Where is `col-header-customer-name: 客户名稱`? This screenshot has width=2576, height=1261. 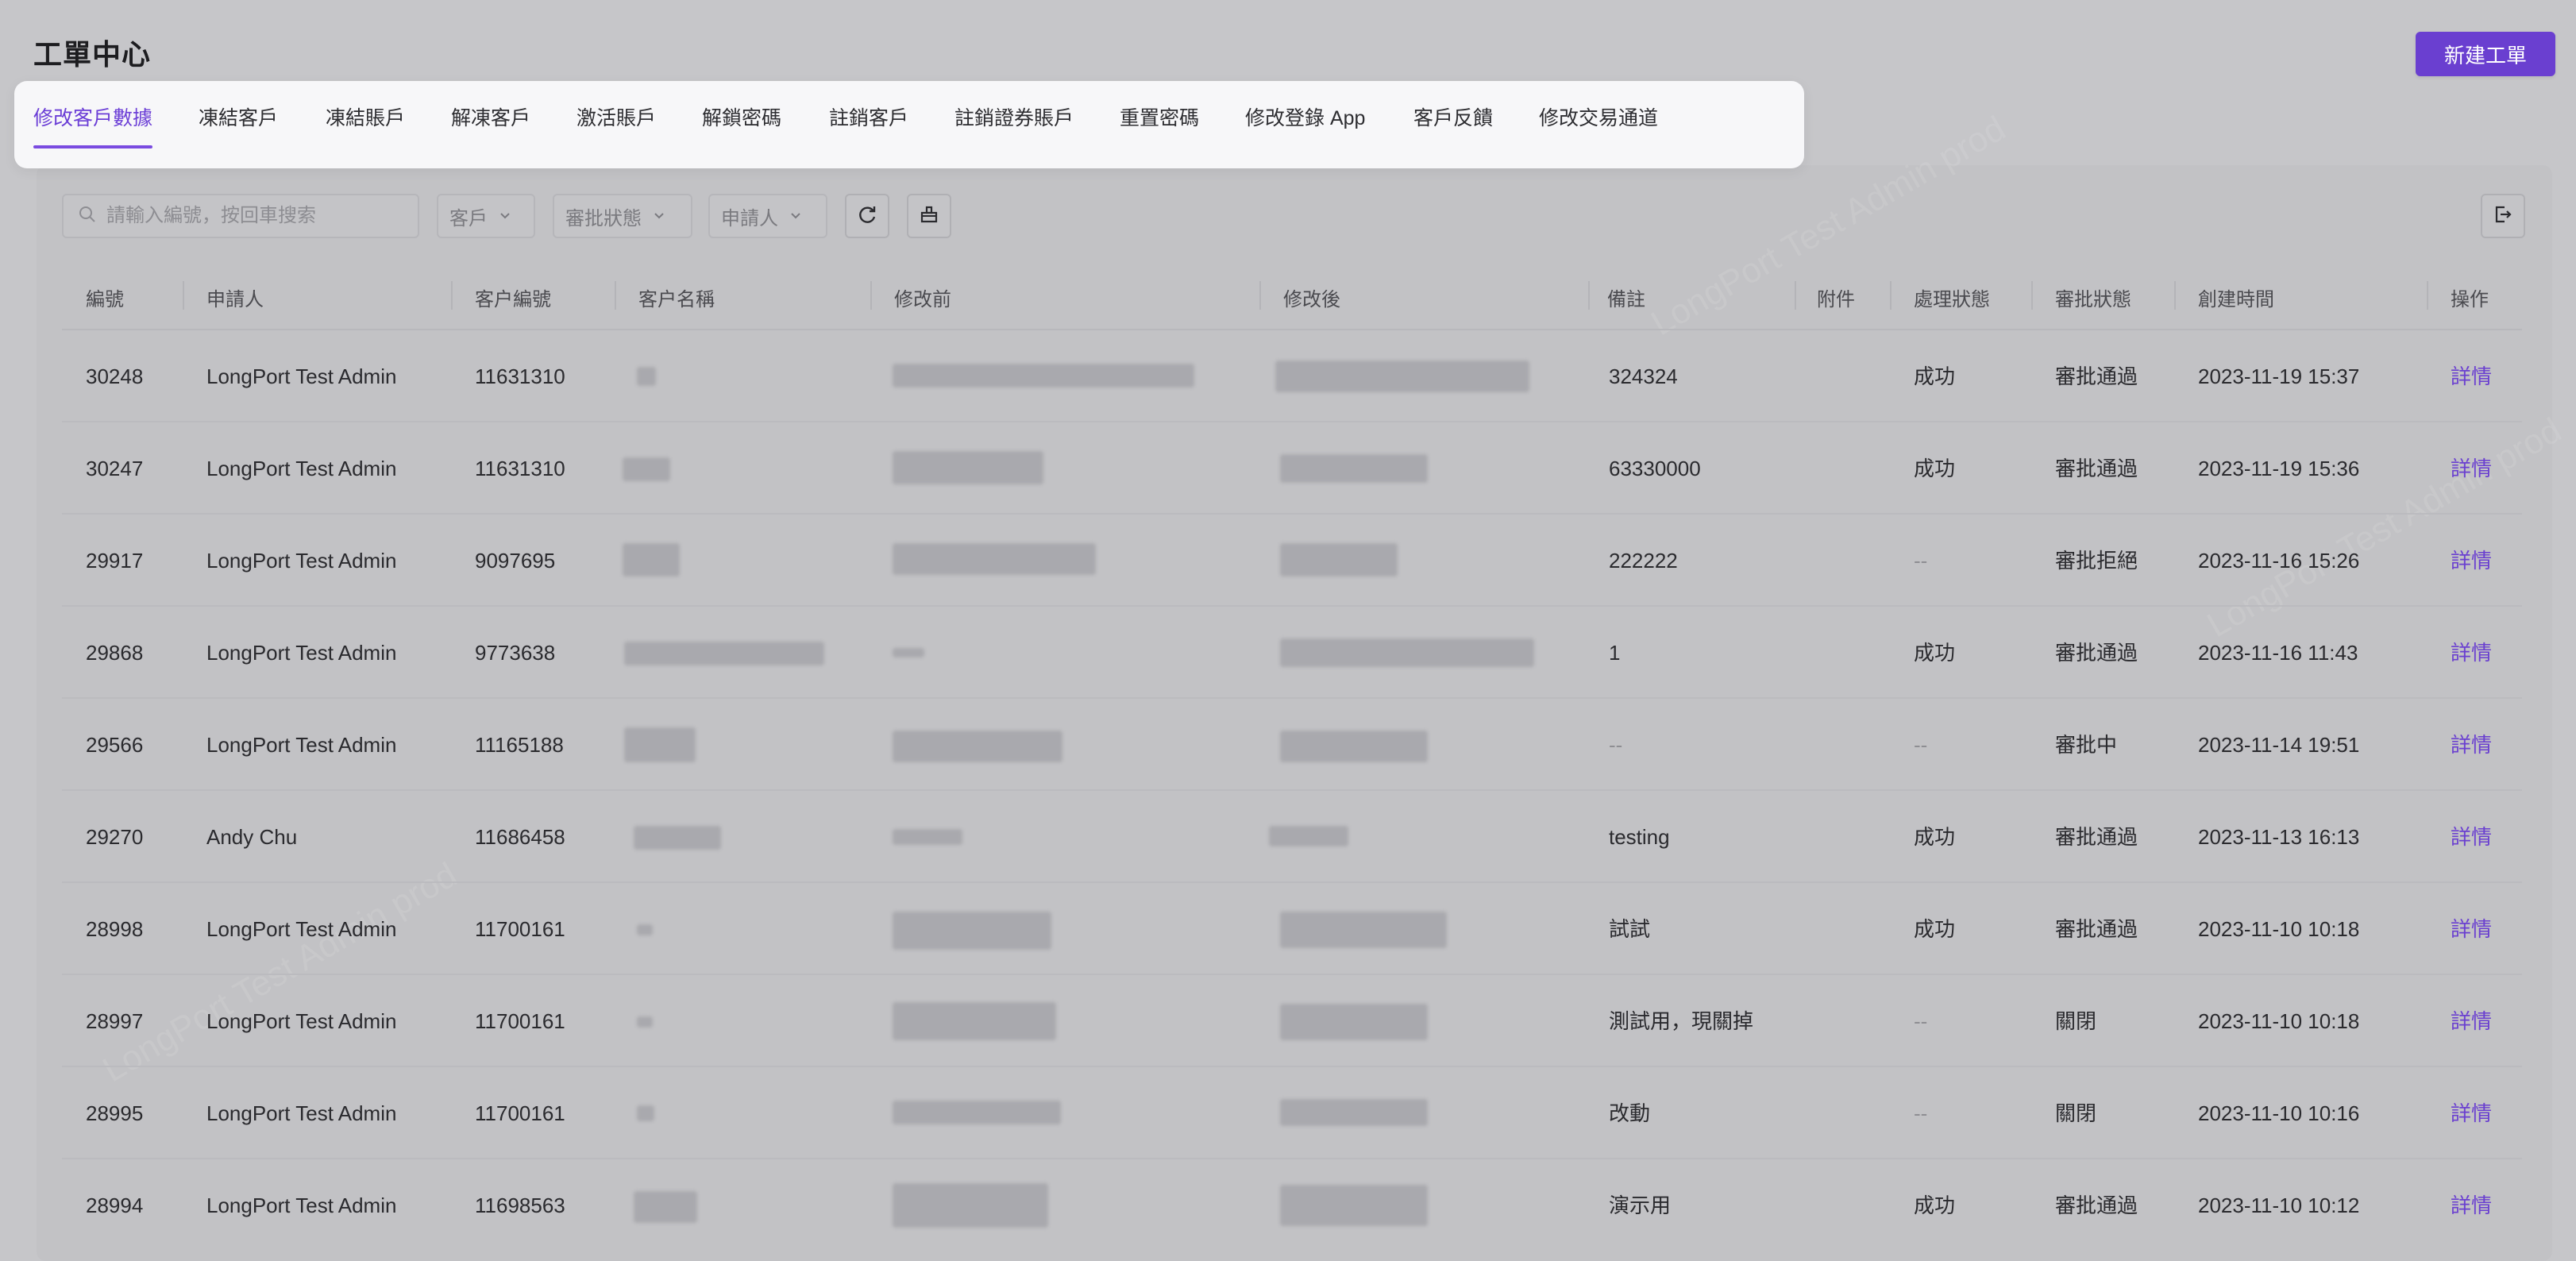
col-header-customer-name: 客户名稱 is located at coordinates (676, 300).